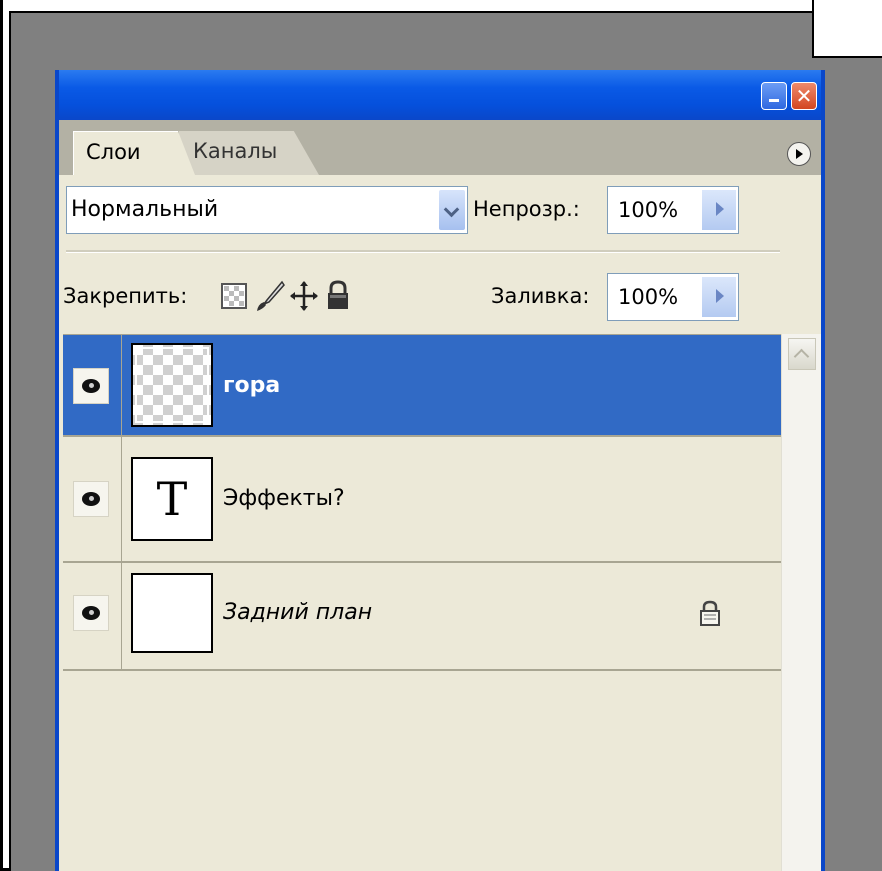  Describe the element at coordinates (710, 613) in the screenshot. I see `lock-icon` at that location.